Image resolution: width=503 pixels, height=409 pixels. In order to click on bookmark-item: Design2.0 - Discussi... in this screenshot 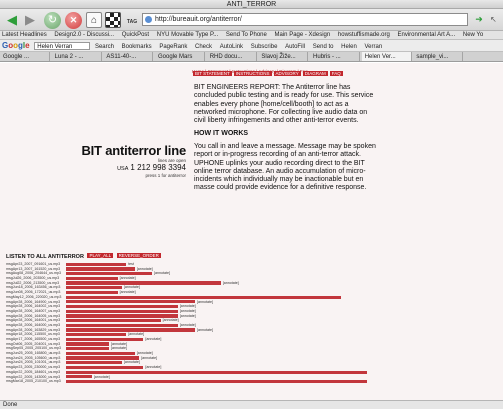, I will do `click(84, 35)`.